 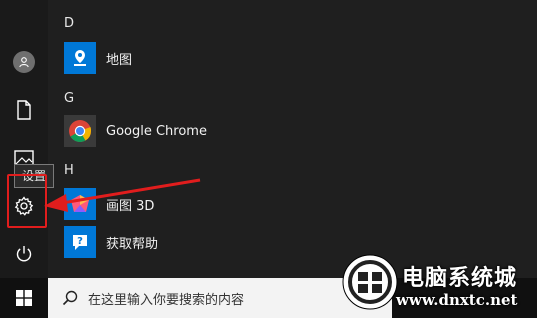 What do you see at coordinates (460, 278) in the screenshot?
I see `watermark-title: 电脑系统城` at bounding box center [460, 278].